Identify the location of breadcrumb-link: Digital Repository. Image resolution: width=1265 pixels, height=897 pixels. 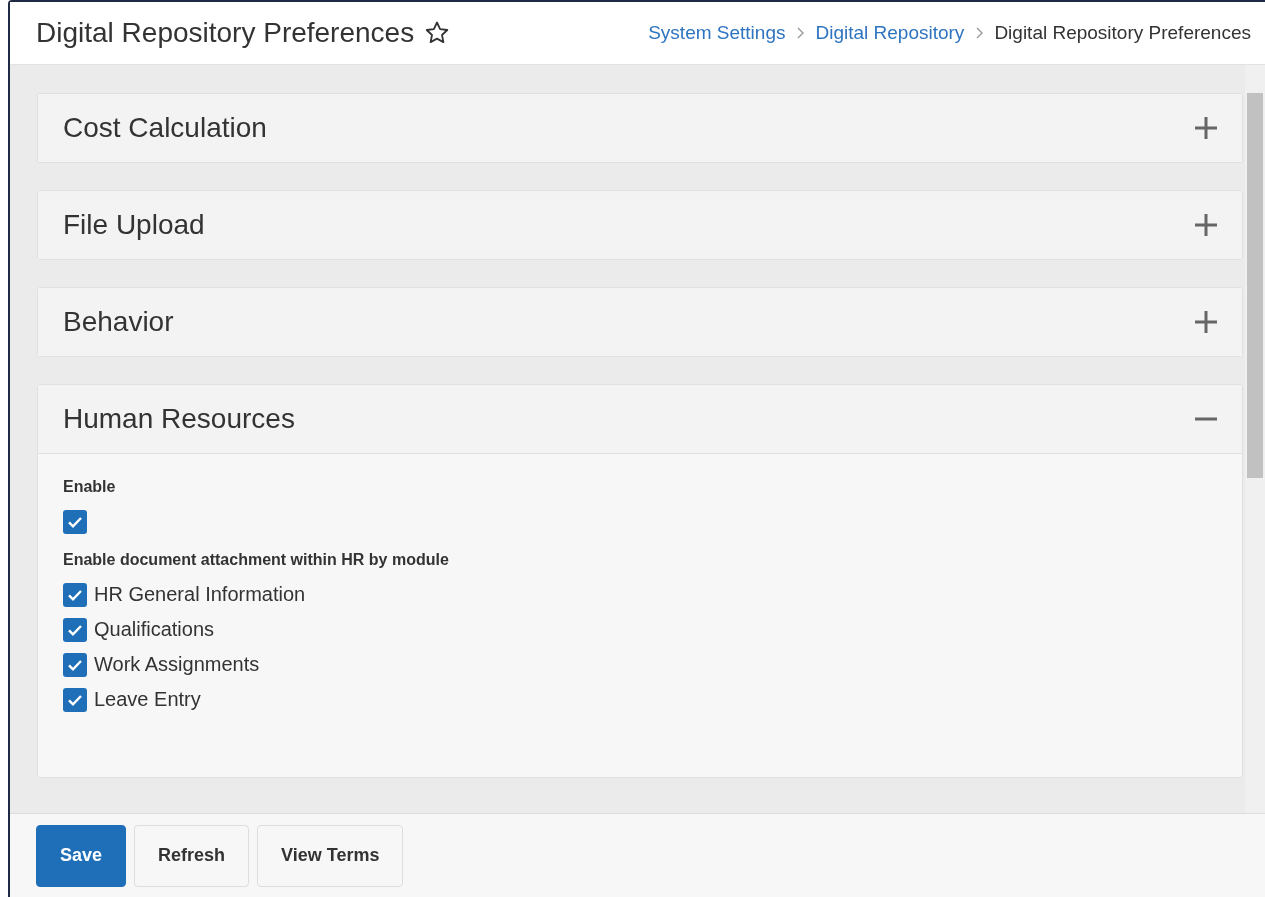
(890, 33).